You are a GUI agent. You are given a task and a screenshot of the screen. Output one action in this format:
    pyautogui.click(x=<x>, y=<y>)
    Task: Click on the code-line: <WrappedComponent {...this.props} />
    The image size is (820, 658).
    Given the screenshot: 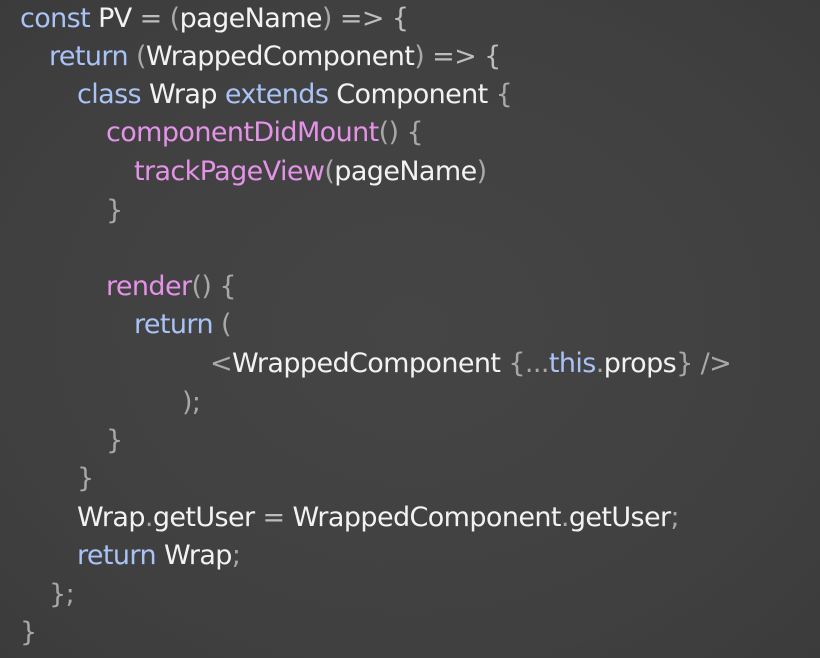 What is the action you would take?
    pyautogui.click(x=471, y=364)
    